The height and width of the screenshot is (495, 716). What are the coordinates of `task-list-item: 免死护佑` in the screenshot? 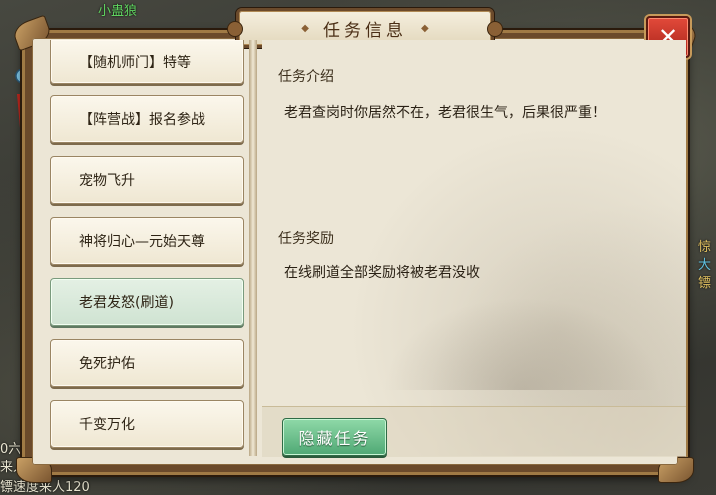 It's located at (147, 363).